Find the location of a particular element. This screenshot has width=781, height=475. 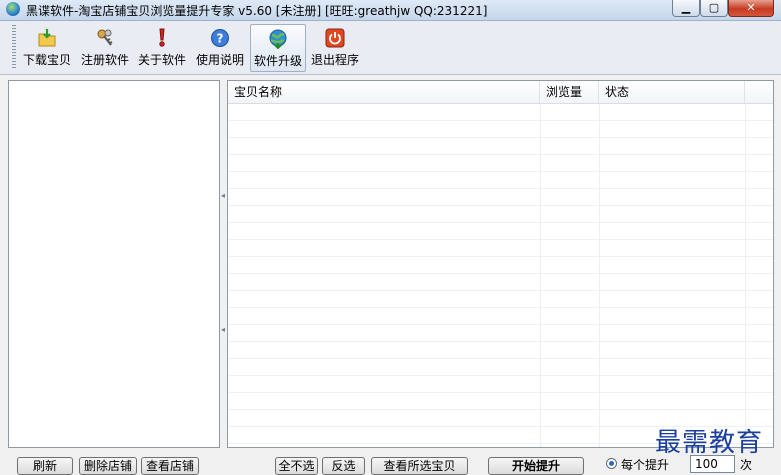

register-software-label: 注册软件 is located at coordinates (104, 60).